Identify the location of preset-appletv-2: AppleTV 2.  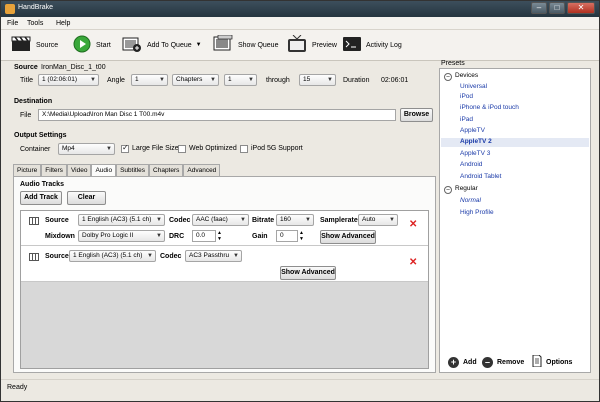
(515, 142).